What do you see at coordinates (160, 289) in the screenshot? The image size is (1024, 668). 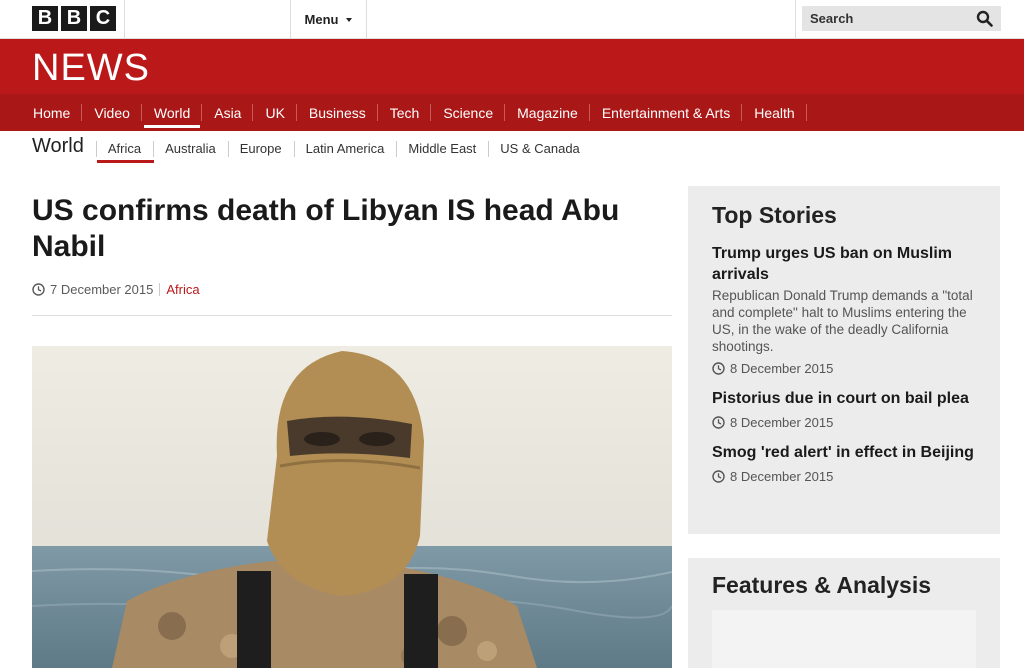 I see `meta-divider` at bounding box center [160, 289].